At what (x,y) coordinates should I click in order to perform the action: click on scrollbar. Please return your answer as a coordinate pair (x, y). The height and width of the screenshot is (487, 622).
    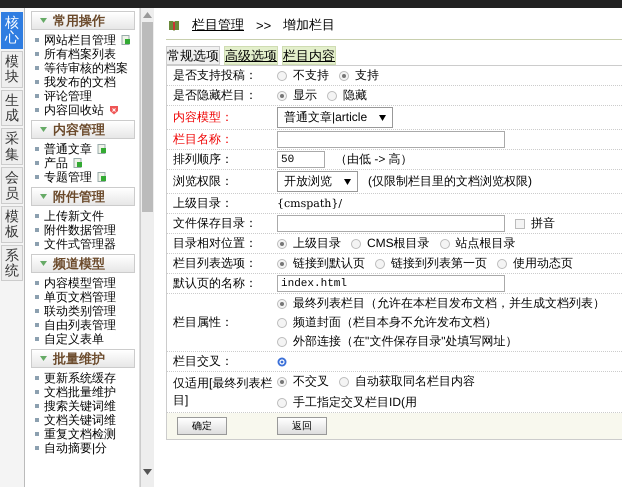
    Looking at the image, I should click on (147, 247).